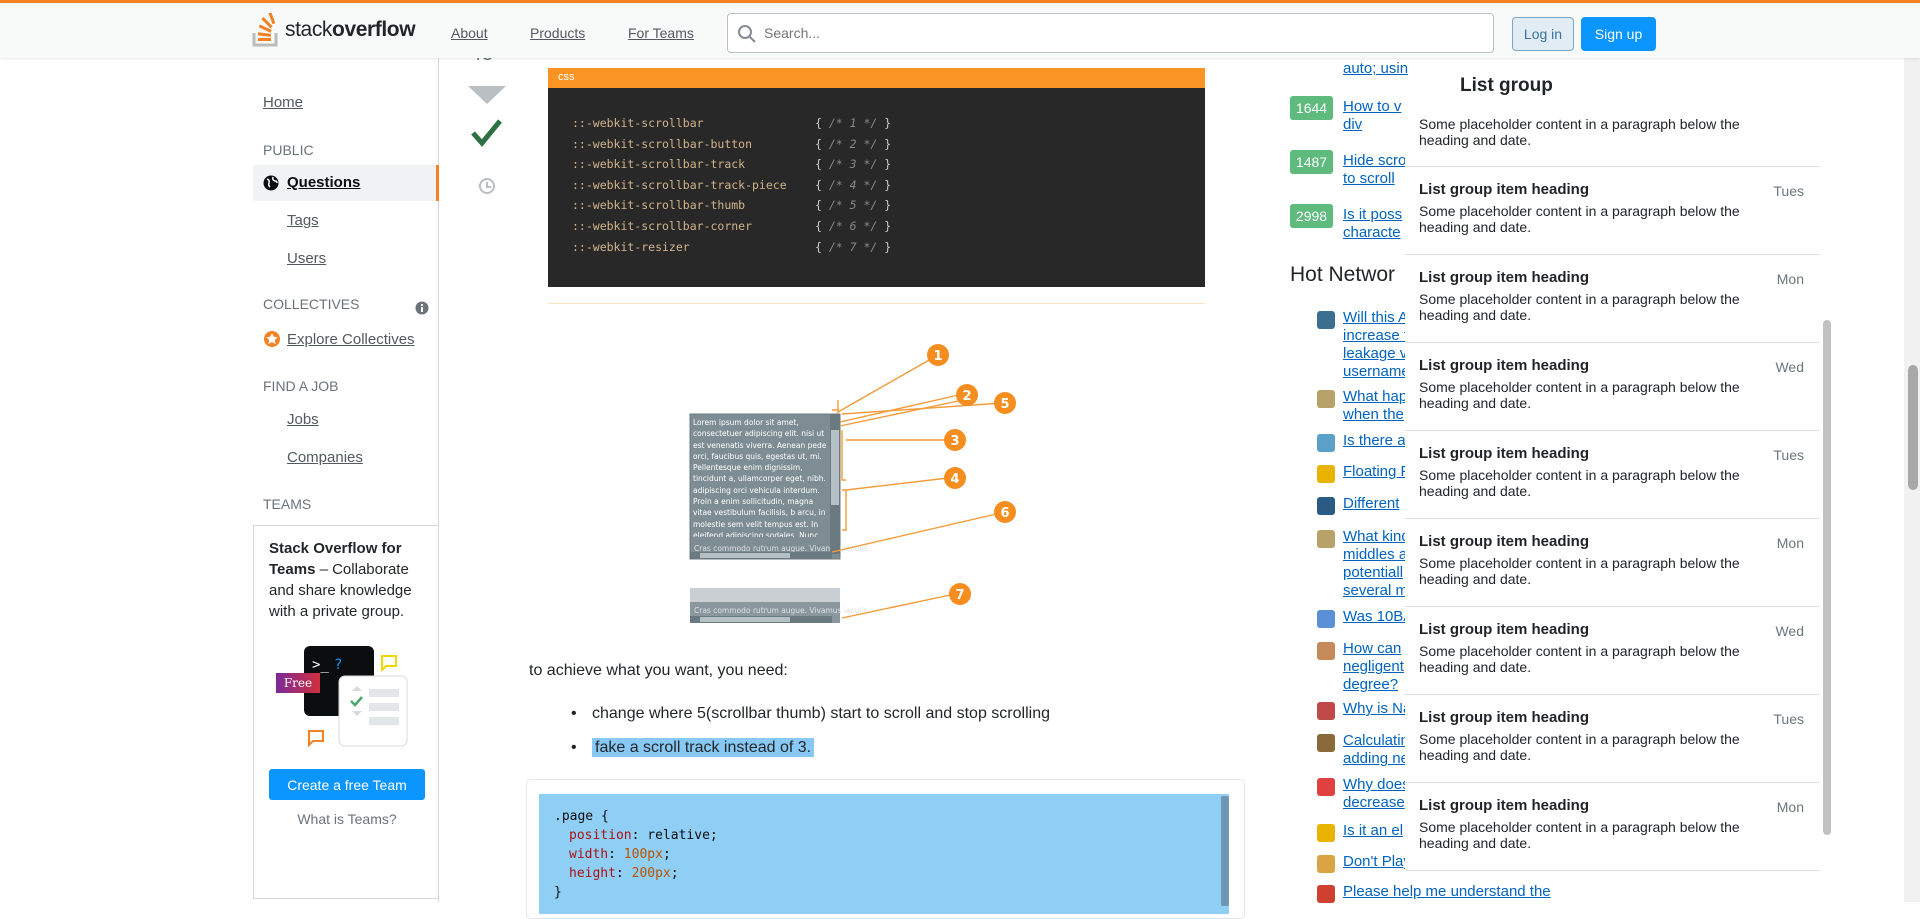  Describe the element at coordinates (487, 96) in the screenshot. I see `downvote-icon` at that location.